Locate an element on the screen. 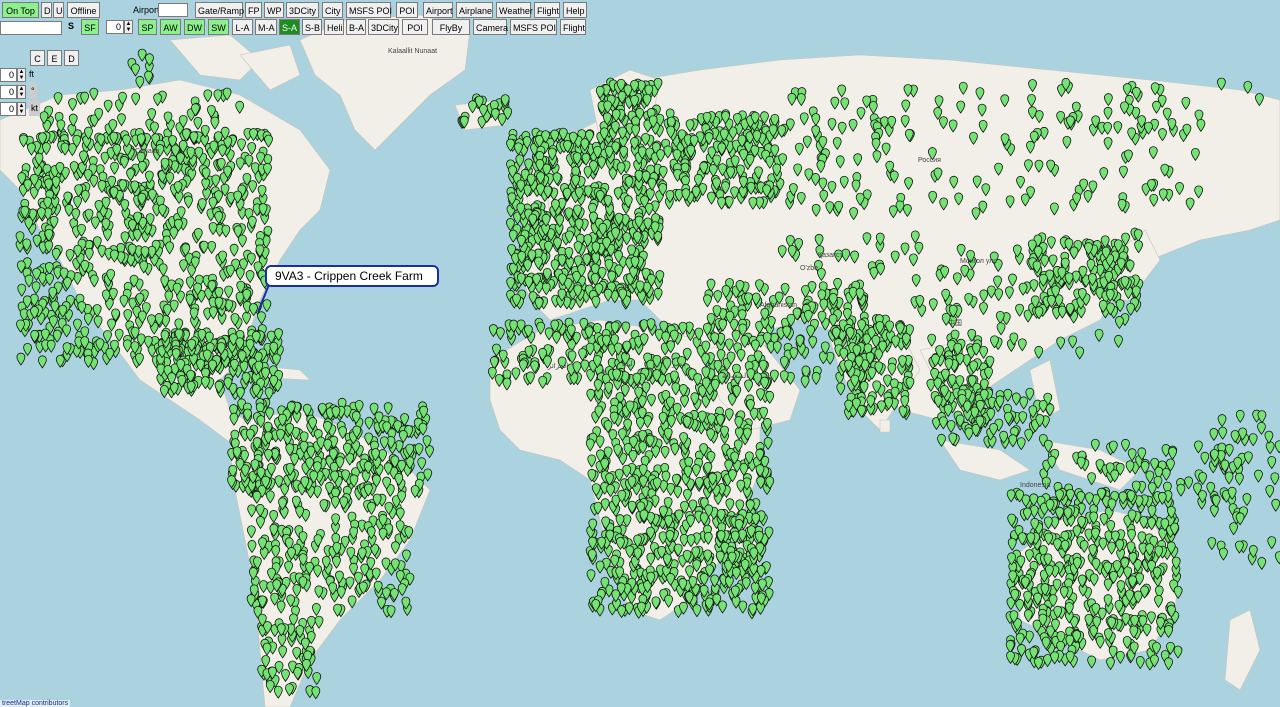 This screenshot has height=707, width=1280. m-a-button: M-A is located at coordinates (266, 27).